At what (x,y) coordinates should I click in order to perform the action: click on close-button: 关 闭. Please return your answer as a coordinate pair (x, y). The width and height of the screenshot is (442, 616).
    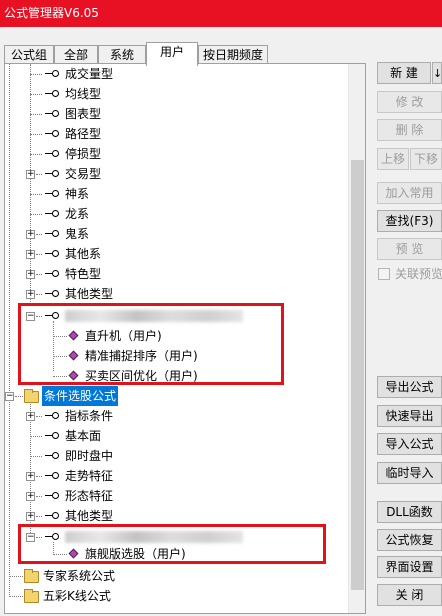
    Looking at the image, I should click on (409, 595).